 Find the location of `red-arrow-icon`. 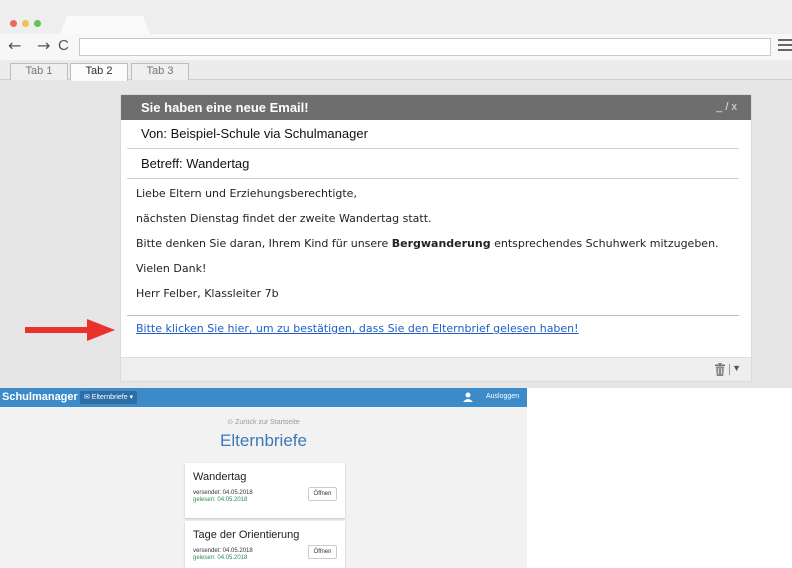

red-arrow-icon is located at coordinates (70, 330).